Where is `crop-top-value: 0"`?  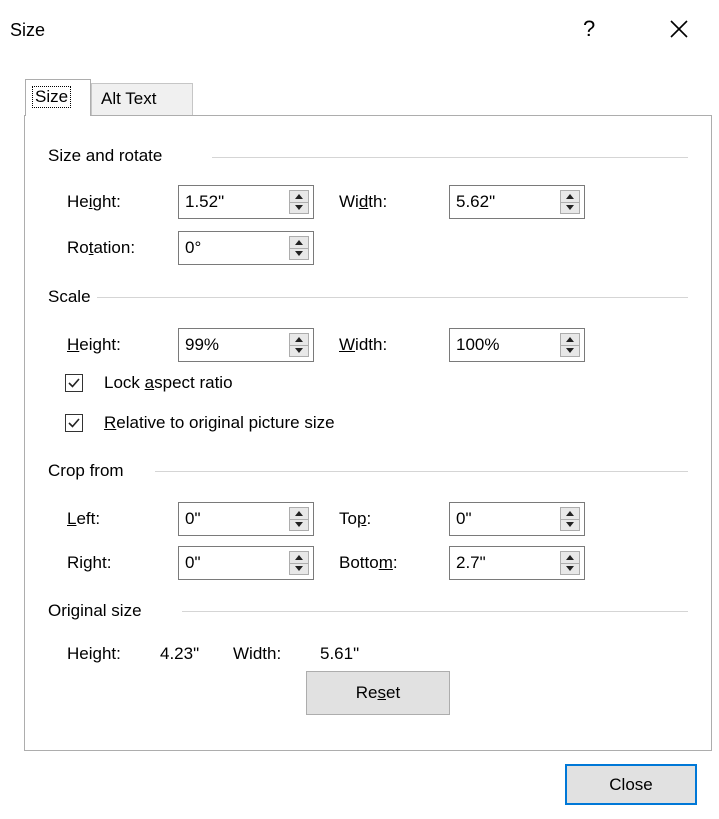 crop-top-value: 0" is located at coordinates (464, 518).